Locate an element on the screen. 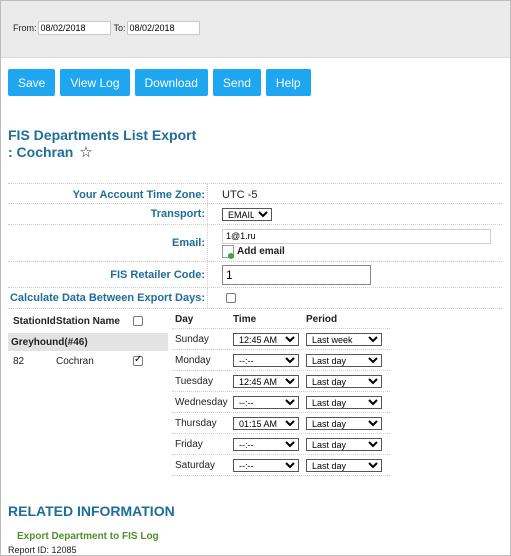 This screenshot has width=511, height=556. send-button: Send is located at coordinates (236, 82).